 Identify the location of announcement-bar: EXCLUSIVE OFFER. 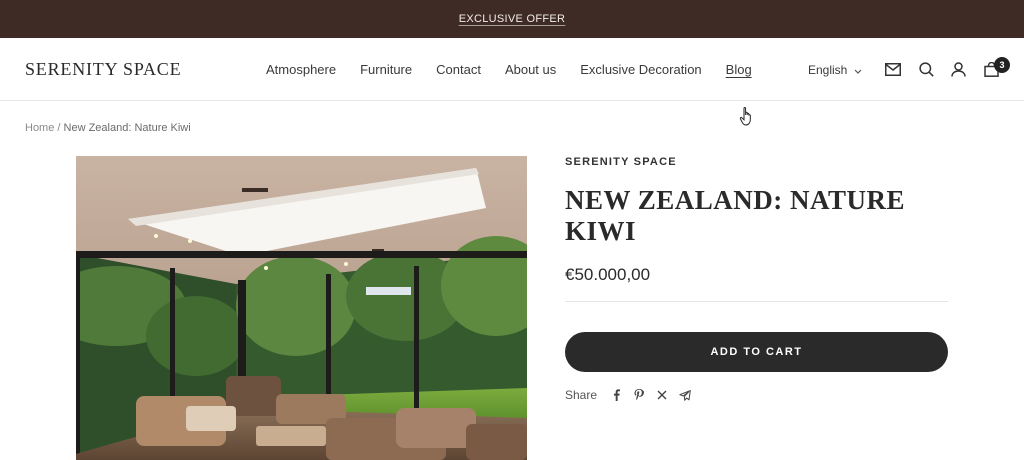
(512, 19).